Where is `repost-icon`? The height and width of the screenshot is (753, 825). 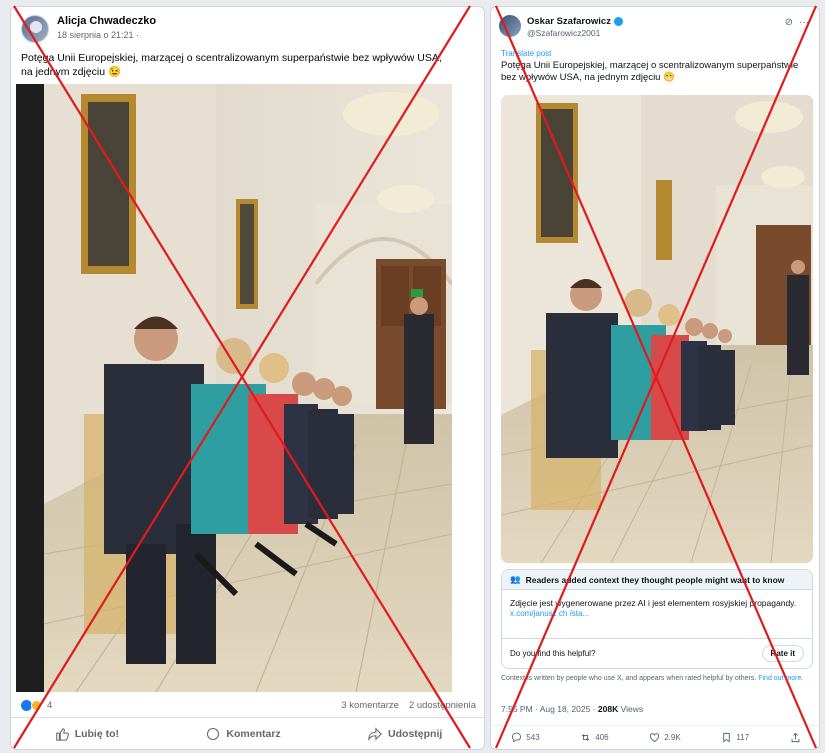
repost-icon is located at coordinates (586, 737).